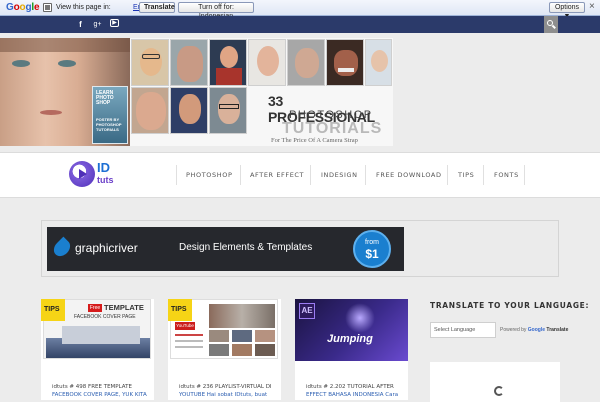  I want to click on logo-text-id: ID, so click(103, 167).